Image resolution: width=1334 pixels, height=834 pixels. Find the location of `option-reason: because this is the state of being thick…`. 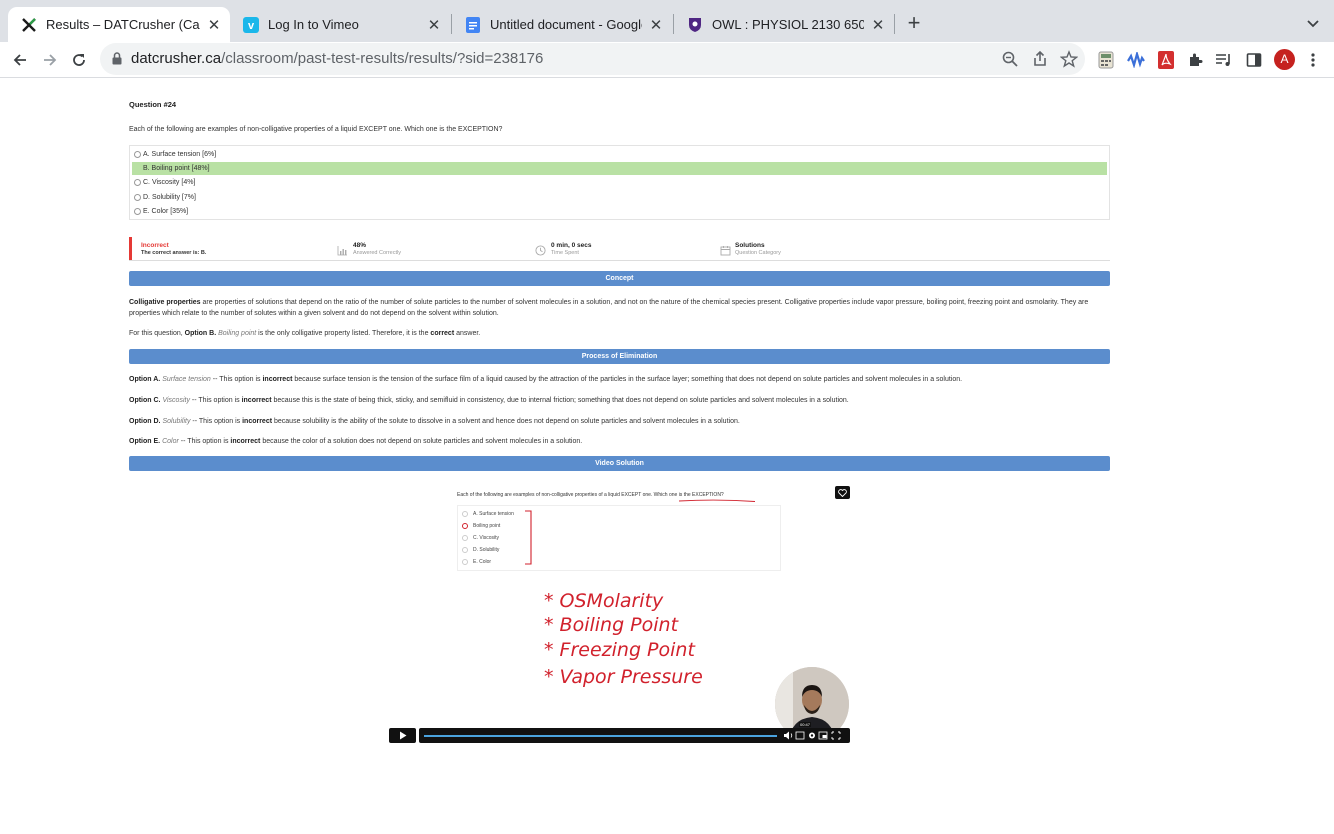

option-reason: because this is the state of being thick… is located at coordinates (560, 400).